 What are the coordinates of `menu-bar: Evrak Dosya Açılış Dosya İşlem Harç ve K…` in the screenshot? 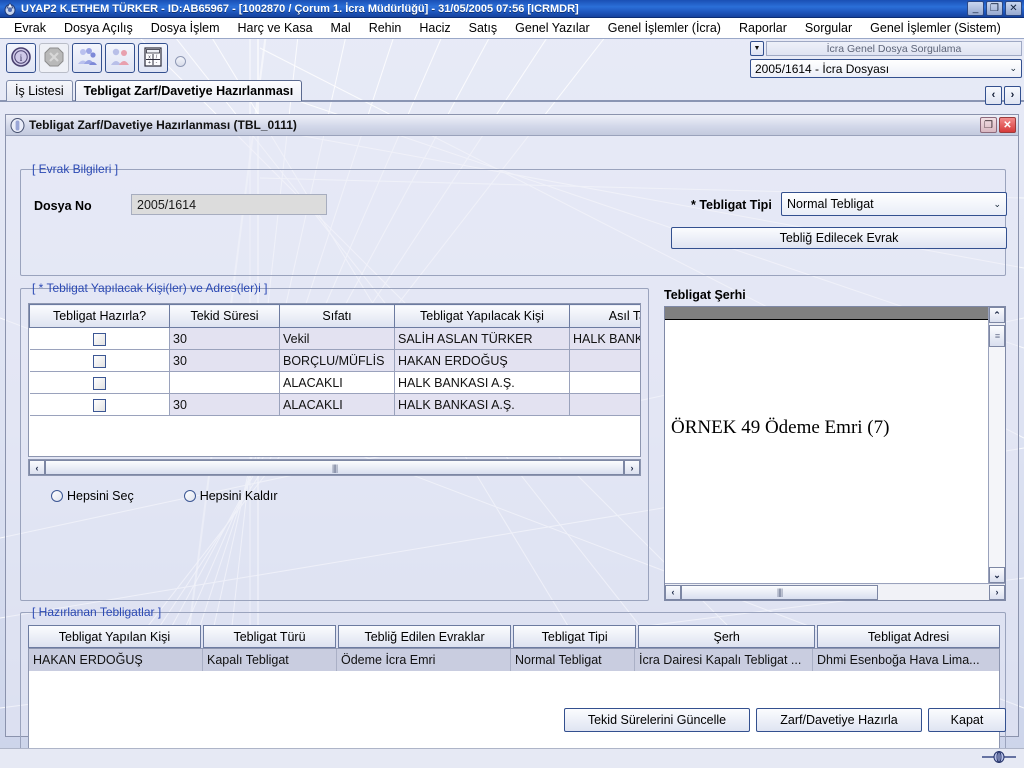 It's located at (512, 28).